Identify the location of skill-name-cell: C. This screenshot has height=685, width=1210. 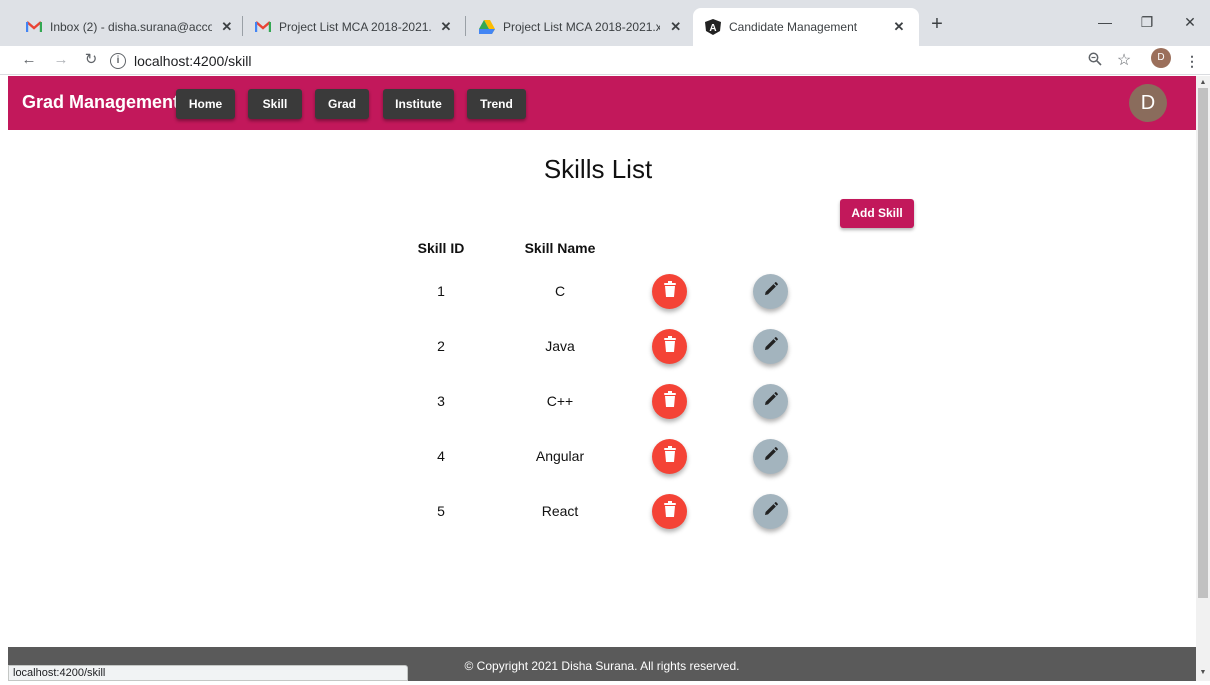
(560, 291).